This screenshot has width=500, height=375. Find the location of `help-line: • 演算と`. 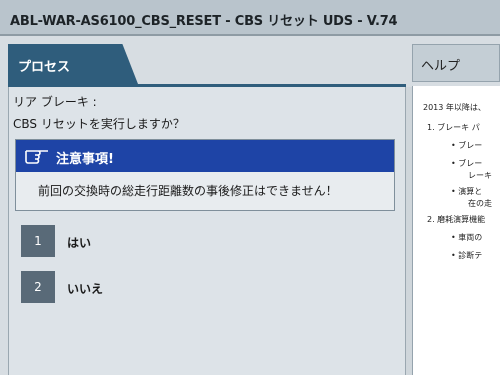

help-line: • 演算と is located at coordinates (467, 191).